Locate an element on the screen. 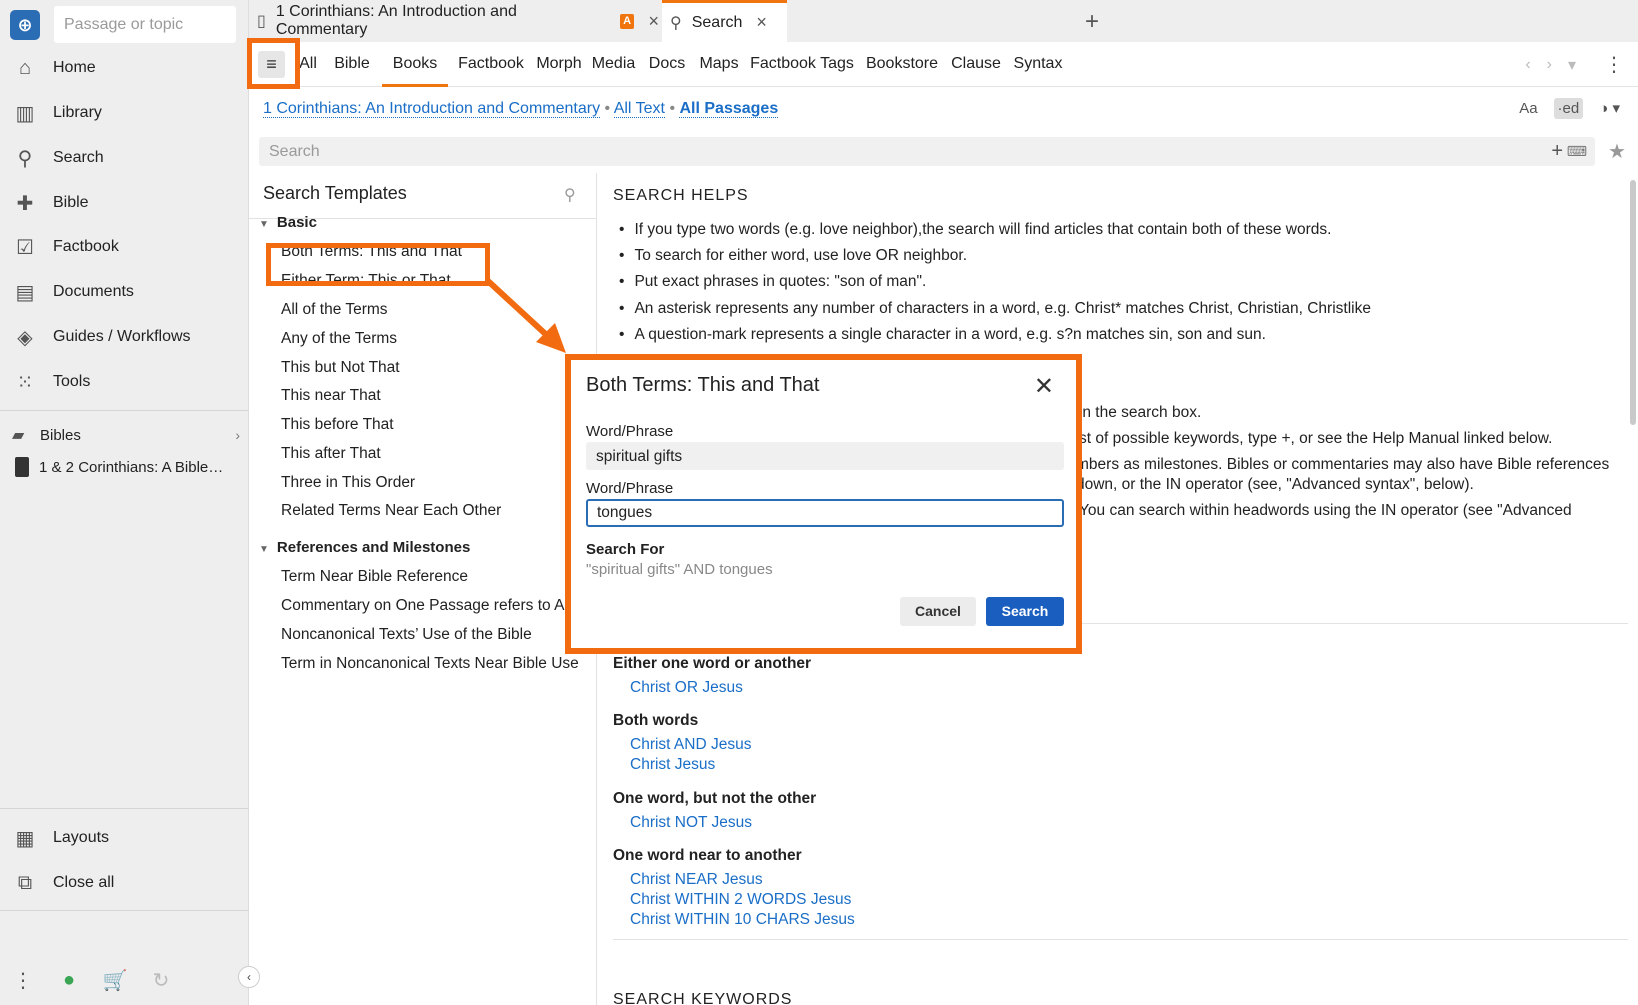 The width and height of the screenshot is (1638, 1005). sidebar-item-layouts: ▦ Layouts is located at coordinates (124, 838).